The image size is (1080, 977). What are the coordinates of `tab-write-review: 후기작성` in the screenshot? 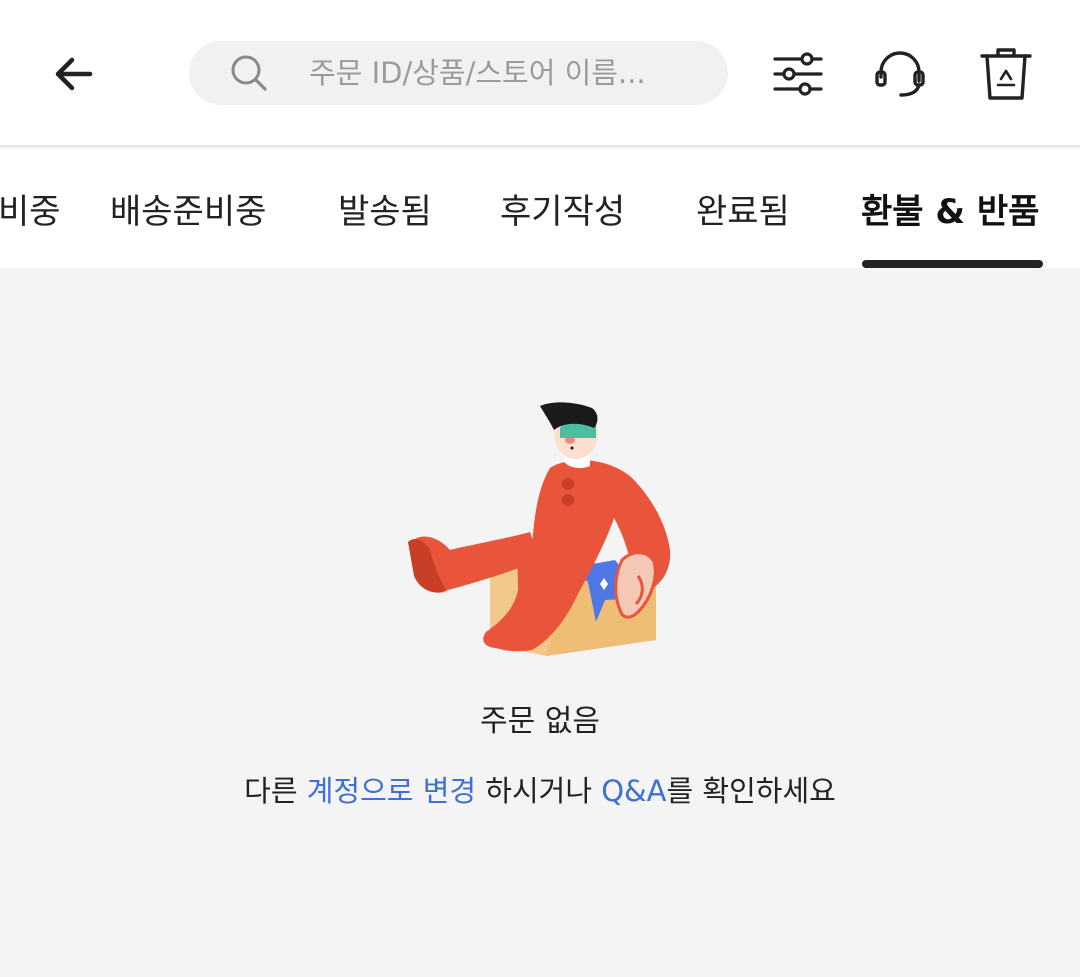 It's located at (562, 208).